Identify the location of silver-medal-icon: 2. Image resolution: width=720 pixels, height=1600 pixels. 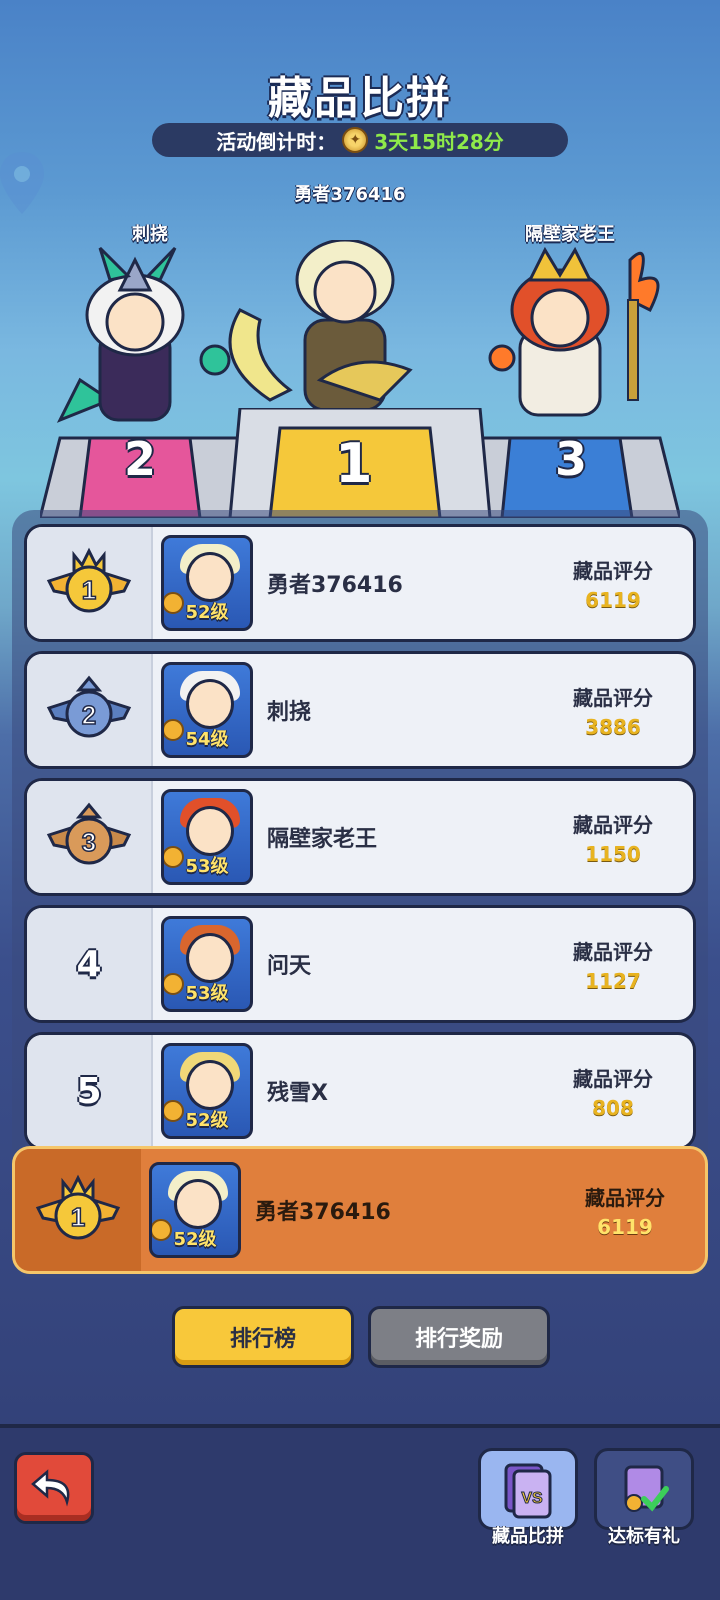
(89, 706).